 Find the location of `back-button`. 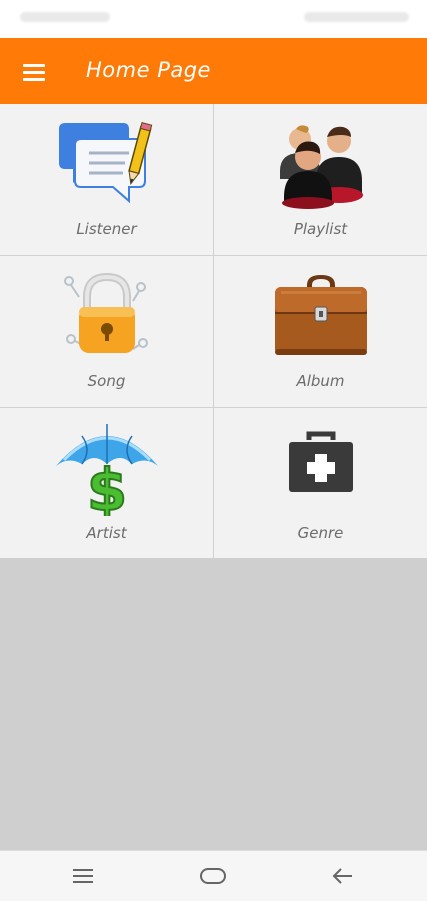

back-button is located at coordinates (343, 876).